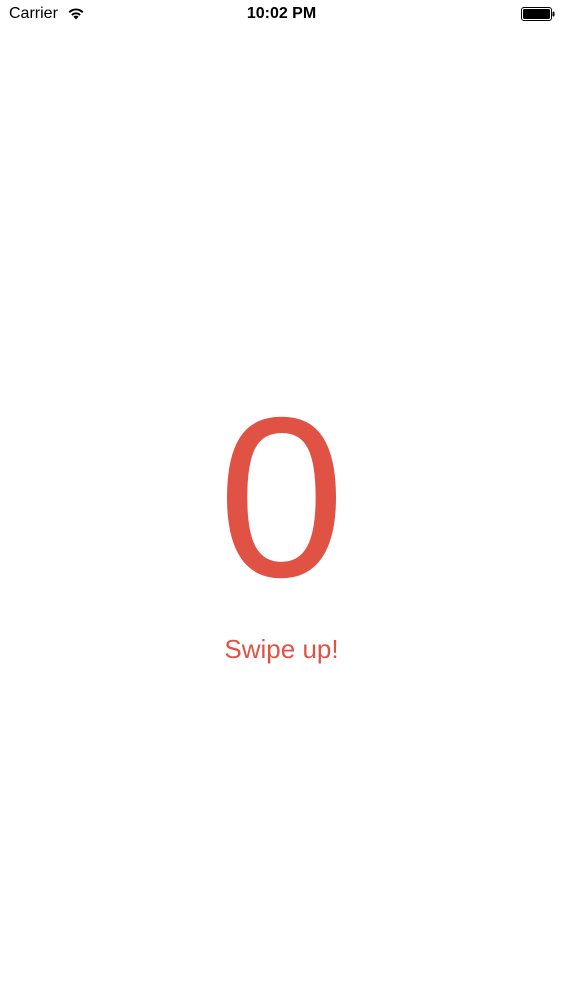  I want to click on swipe-hint-label: Swipe up!, so click(281, 649).